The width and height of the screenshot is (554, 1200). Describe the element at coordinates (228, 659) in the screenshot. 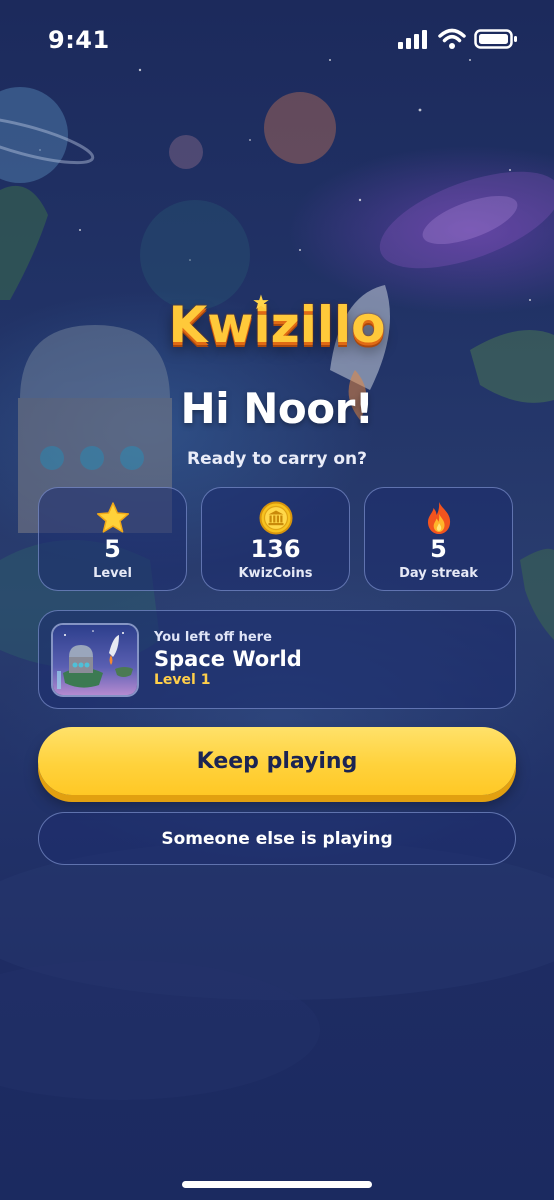

I see `world-title: Space World` at that location.